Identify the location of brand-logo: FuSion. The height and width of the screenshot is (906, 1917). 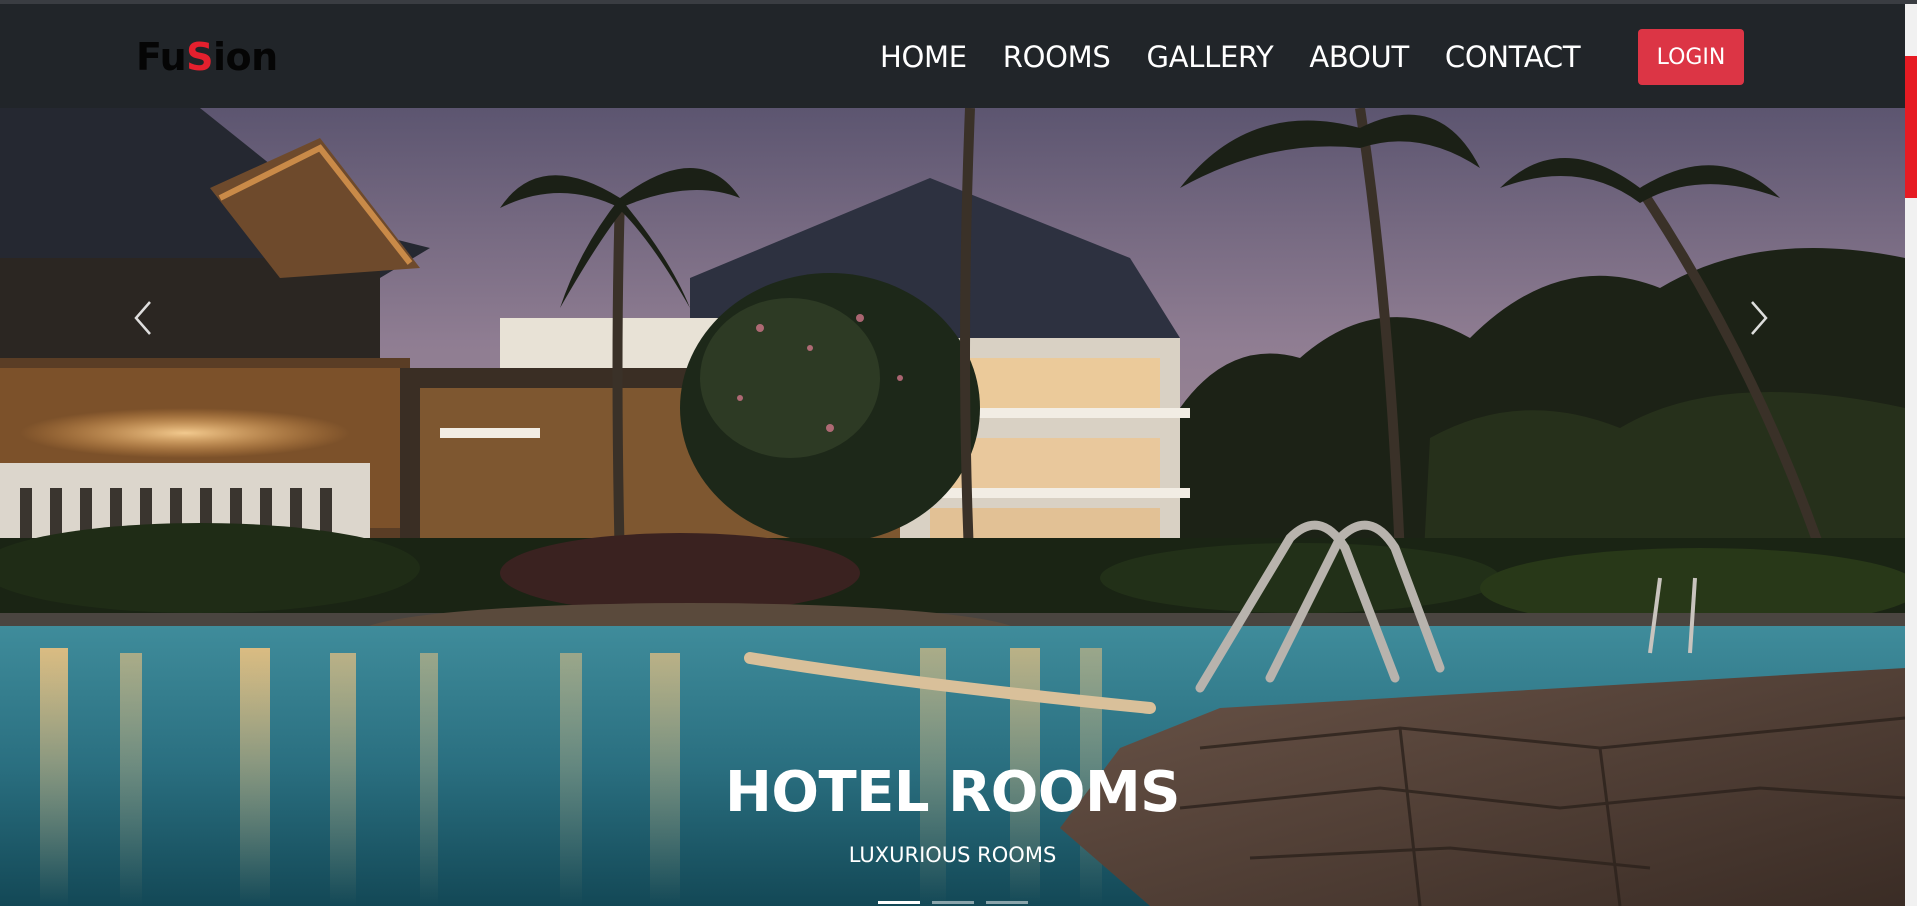
(207, 57).